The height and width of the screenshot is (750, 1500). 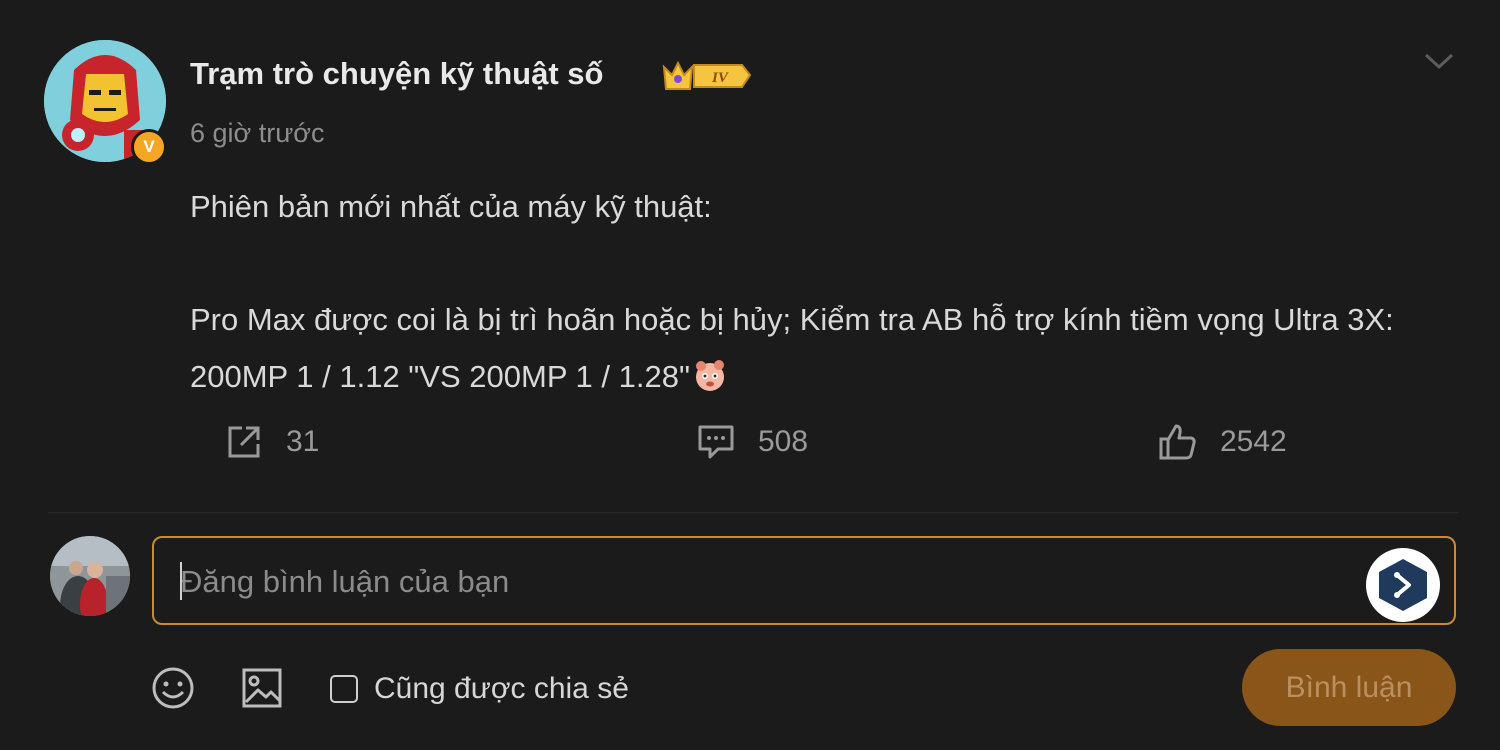 I want to click on emoji-sticker-icon, so click(x=709, y=375).